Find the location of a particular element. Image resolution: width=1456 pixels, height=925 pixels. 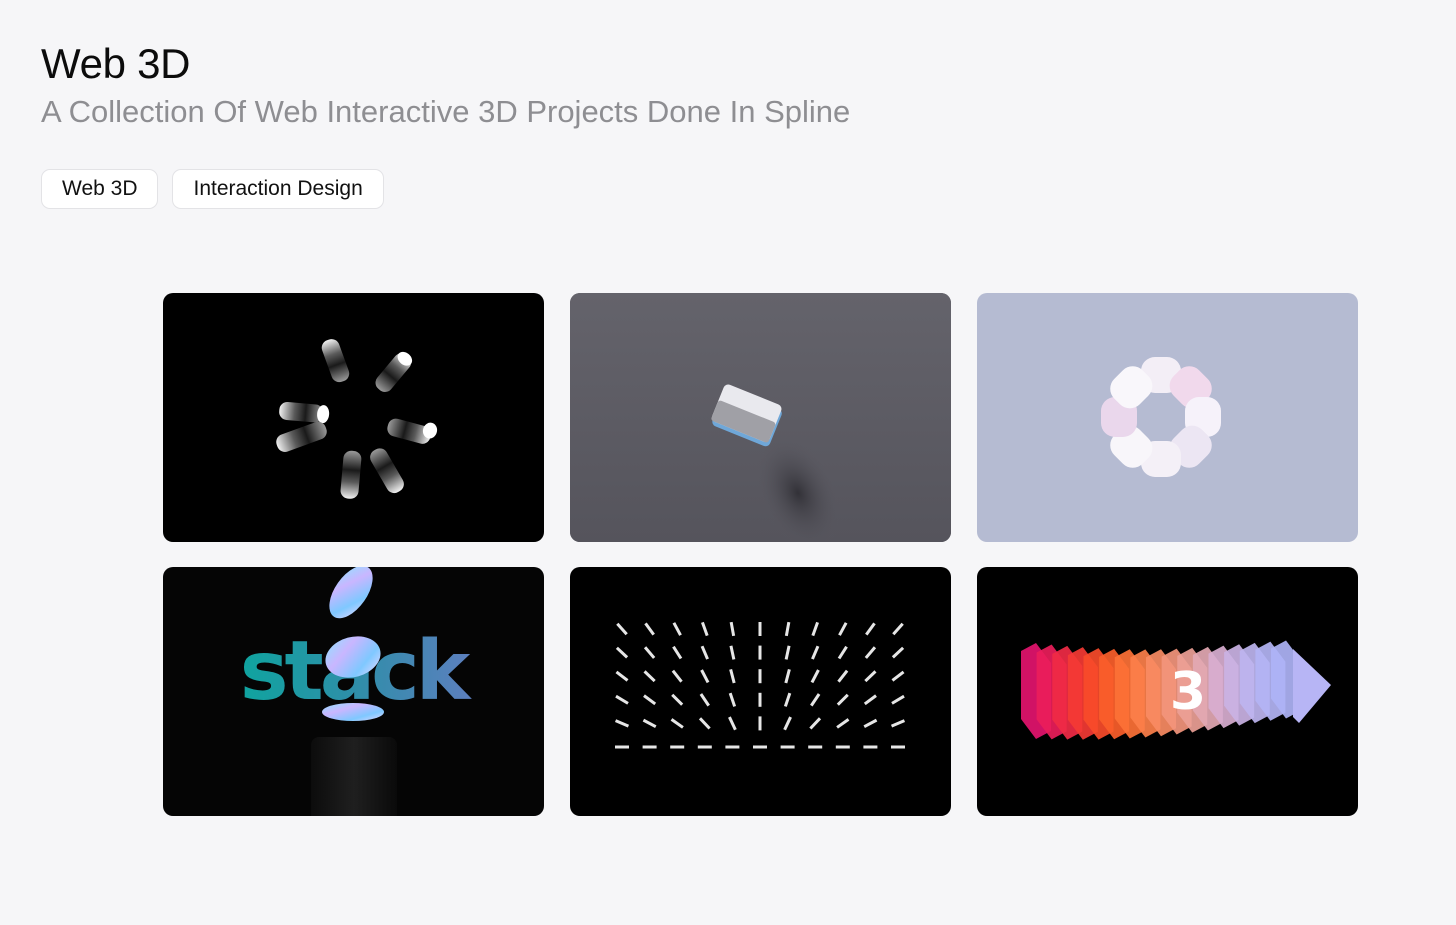

tag-interaction-design: Interaction Design is located at coordinates (278, 189).